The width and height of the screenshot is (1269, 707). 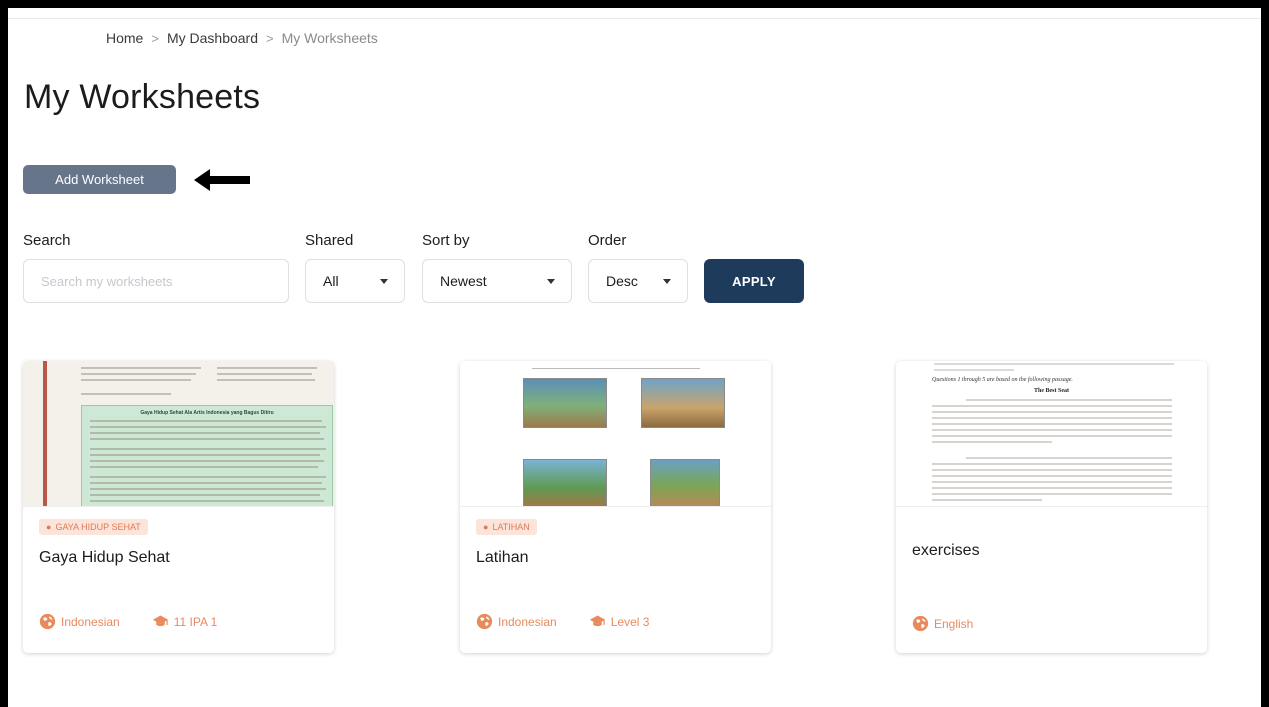 I want to click on thumbnail-heading: The Best Seat, so click(x=1051, y=391).